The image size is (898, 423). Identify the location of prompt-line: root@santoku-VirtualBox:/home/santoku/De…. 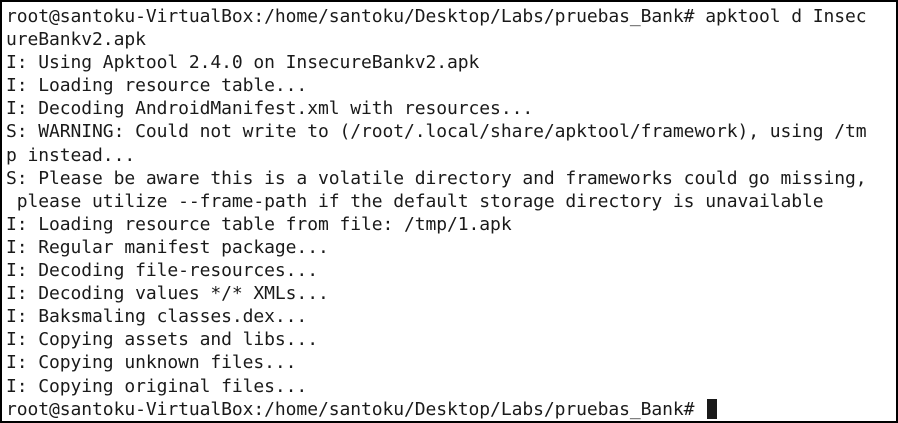
(450, 409).